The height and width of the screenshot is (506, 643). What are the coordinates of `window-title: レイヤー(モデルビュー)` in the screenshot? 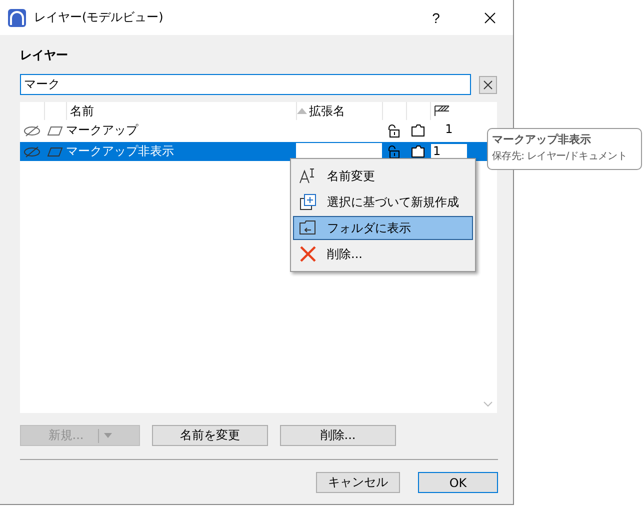 It's located at (99, 17).